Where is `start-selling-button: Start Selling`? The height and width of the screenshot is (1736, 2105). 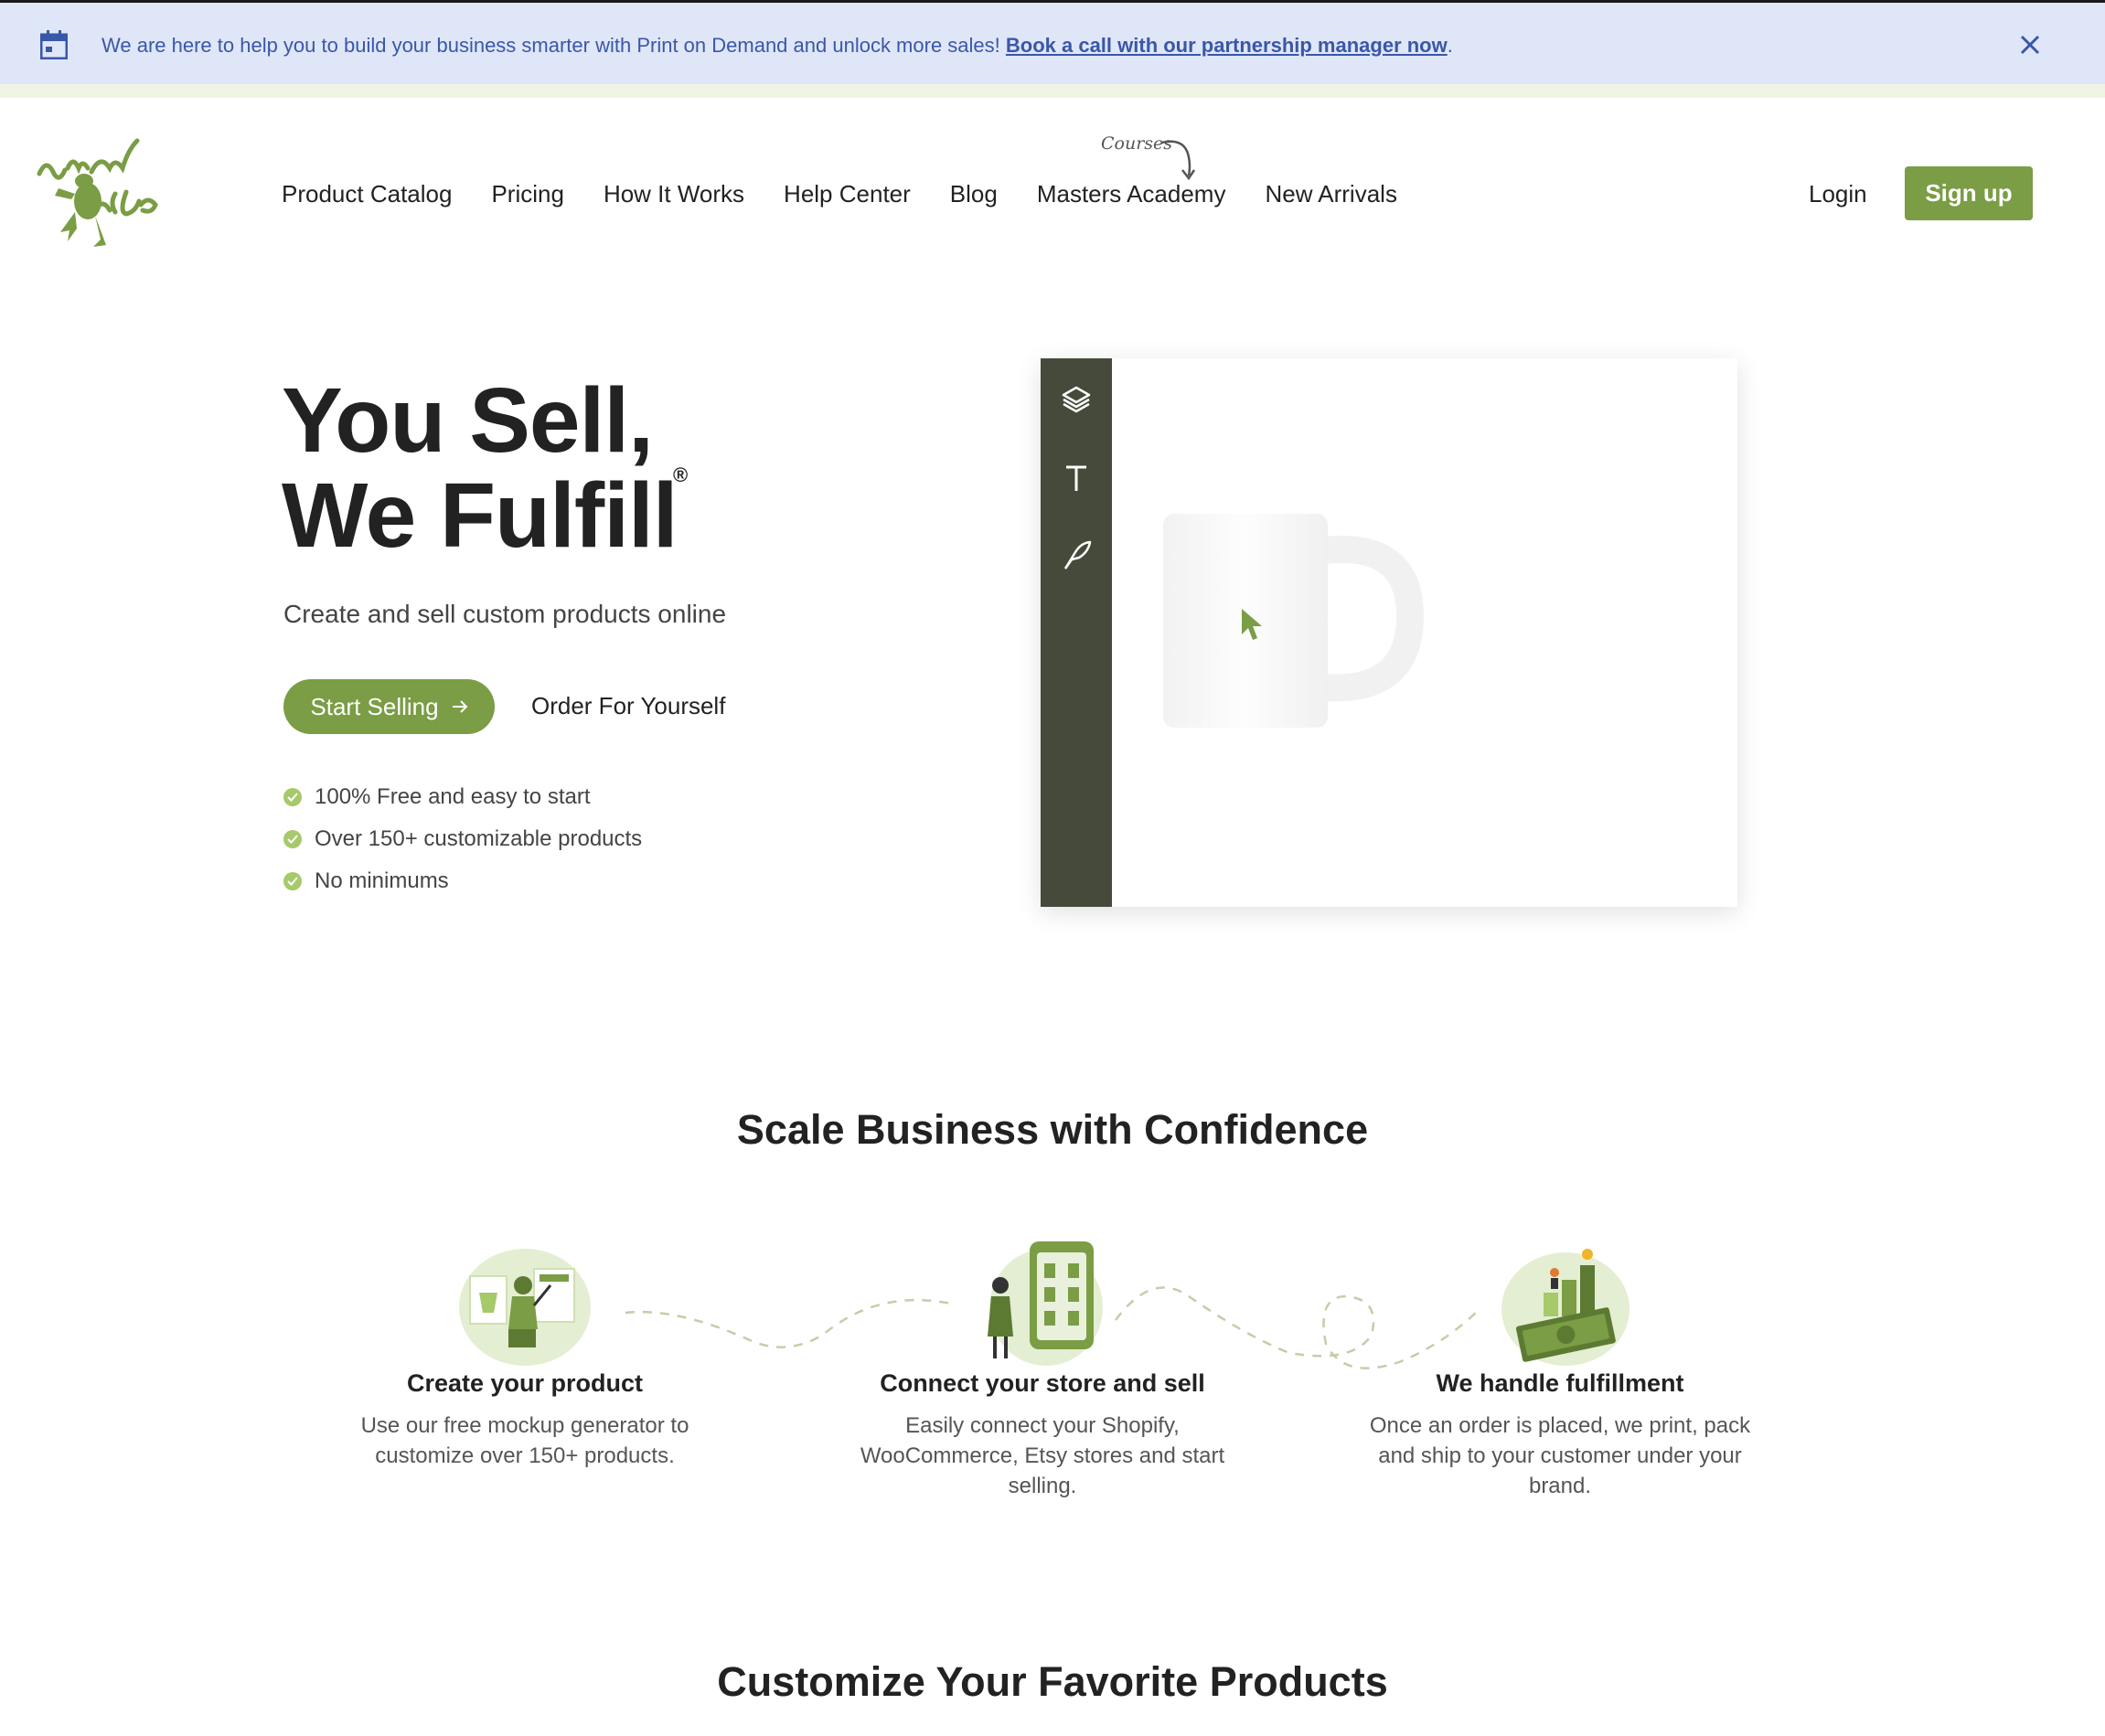
start-selling-button: Start Selling is located at coordinates (389, 706).